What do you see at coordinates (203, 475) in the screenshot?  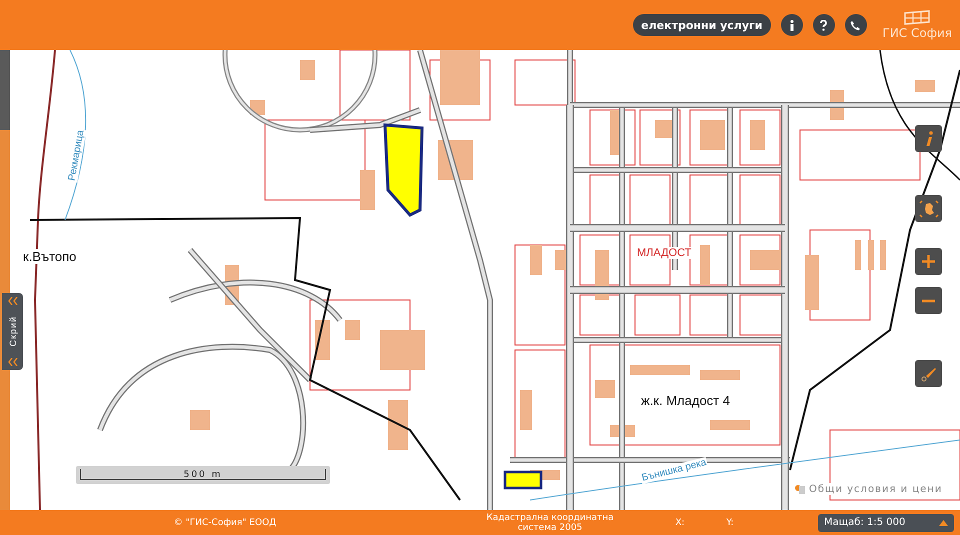 I see `scale-bar: 500 m` at bounding box center [203, 475].